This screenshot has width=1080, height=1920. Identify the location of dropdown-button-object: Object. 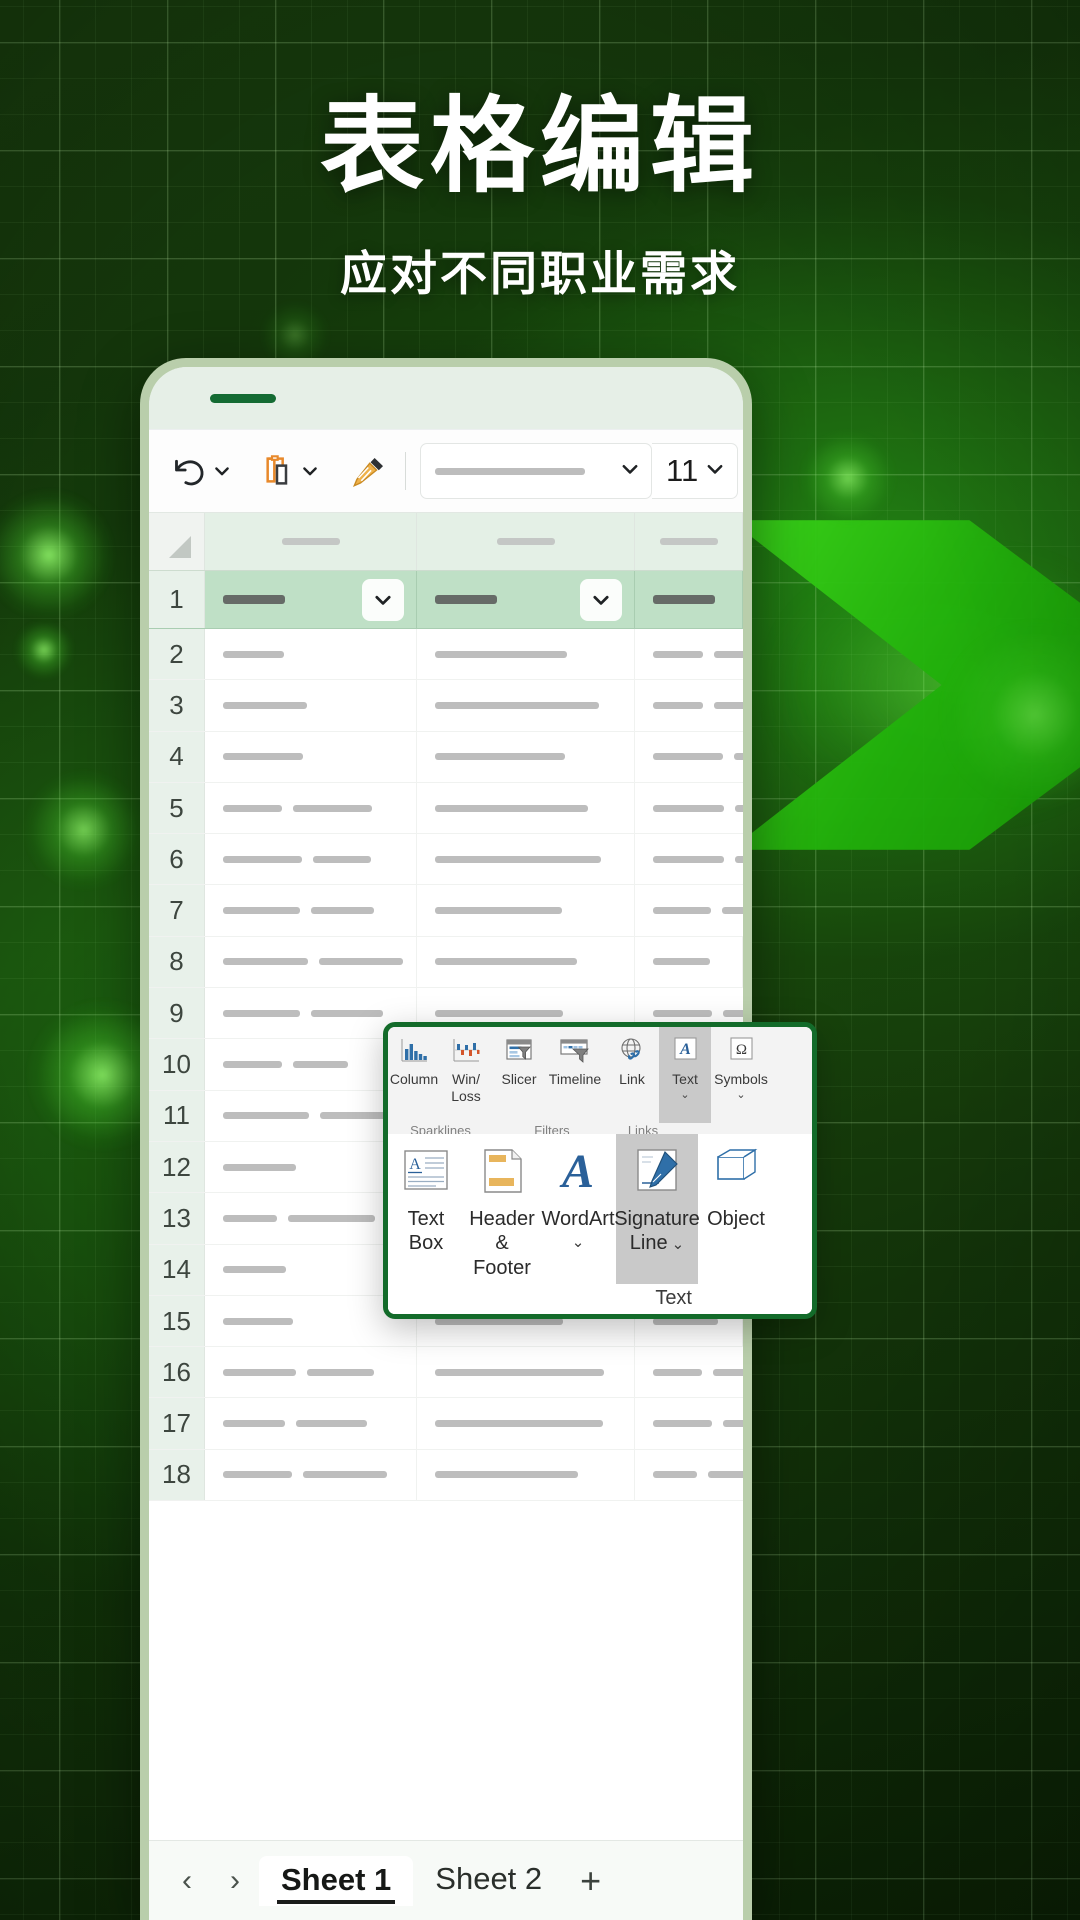
(736, 1209).